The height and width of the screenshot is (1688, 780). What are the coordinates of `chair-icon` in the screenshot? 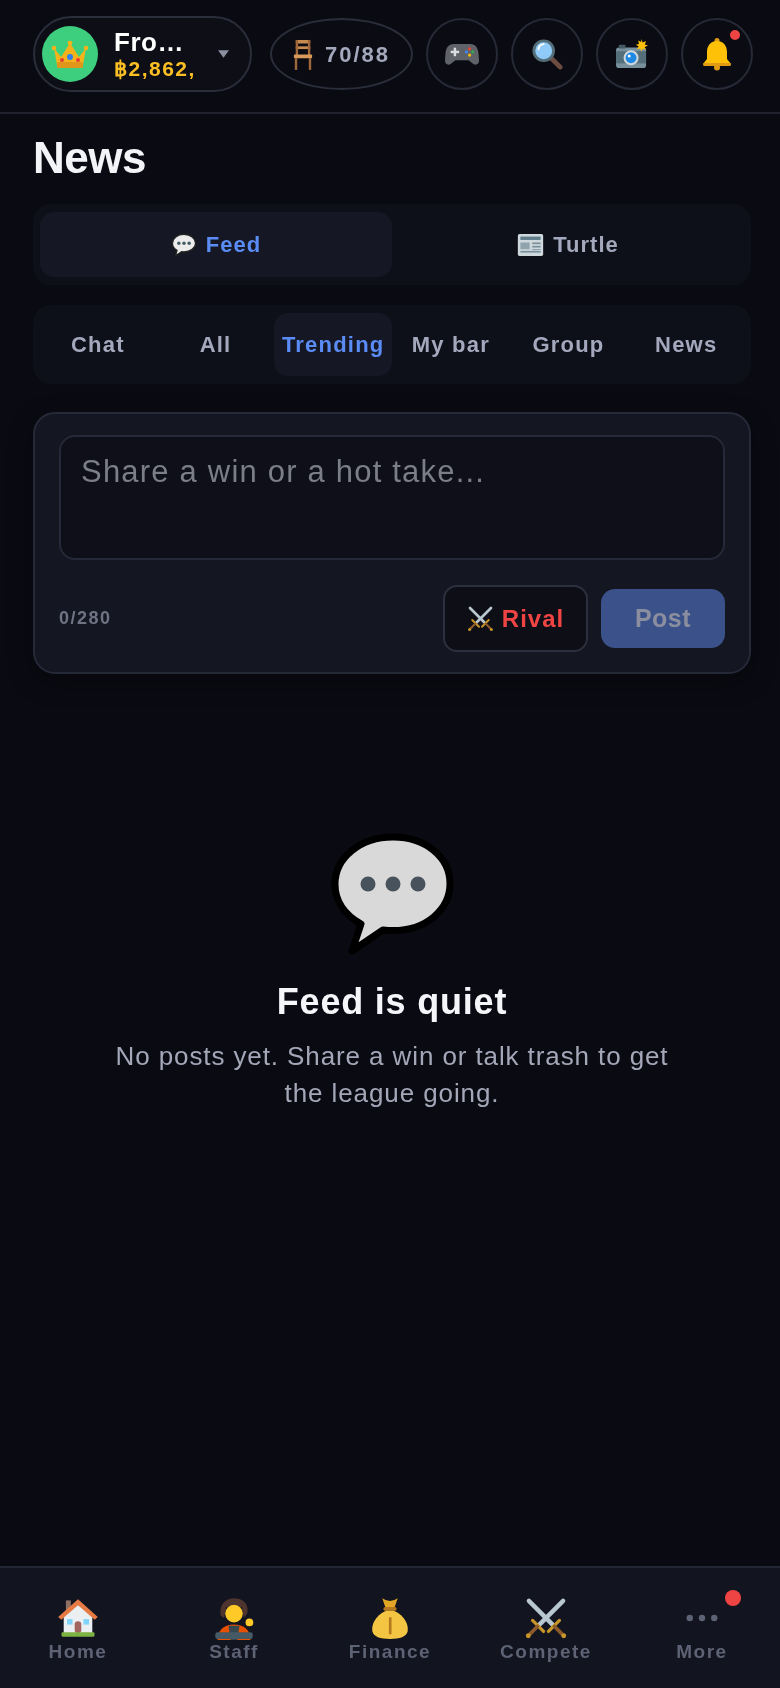 It's located at (302, 54).